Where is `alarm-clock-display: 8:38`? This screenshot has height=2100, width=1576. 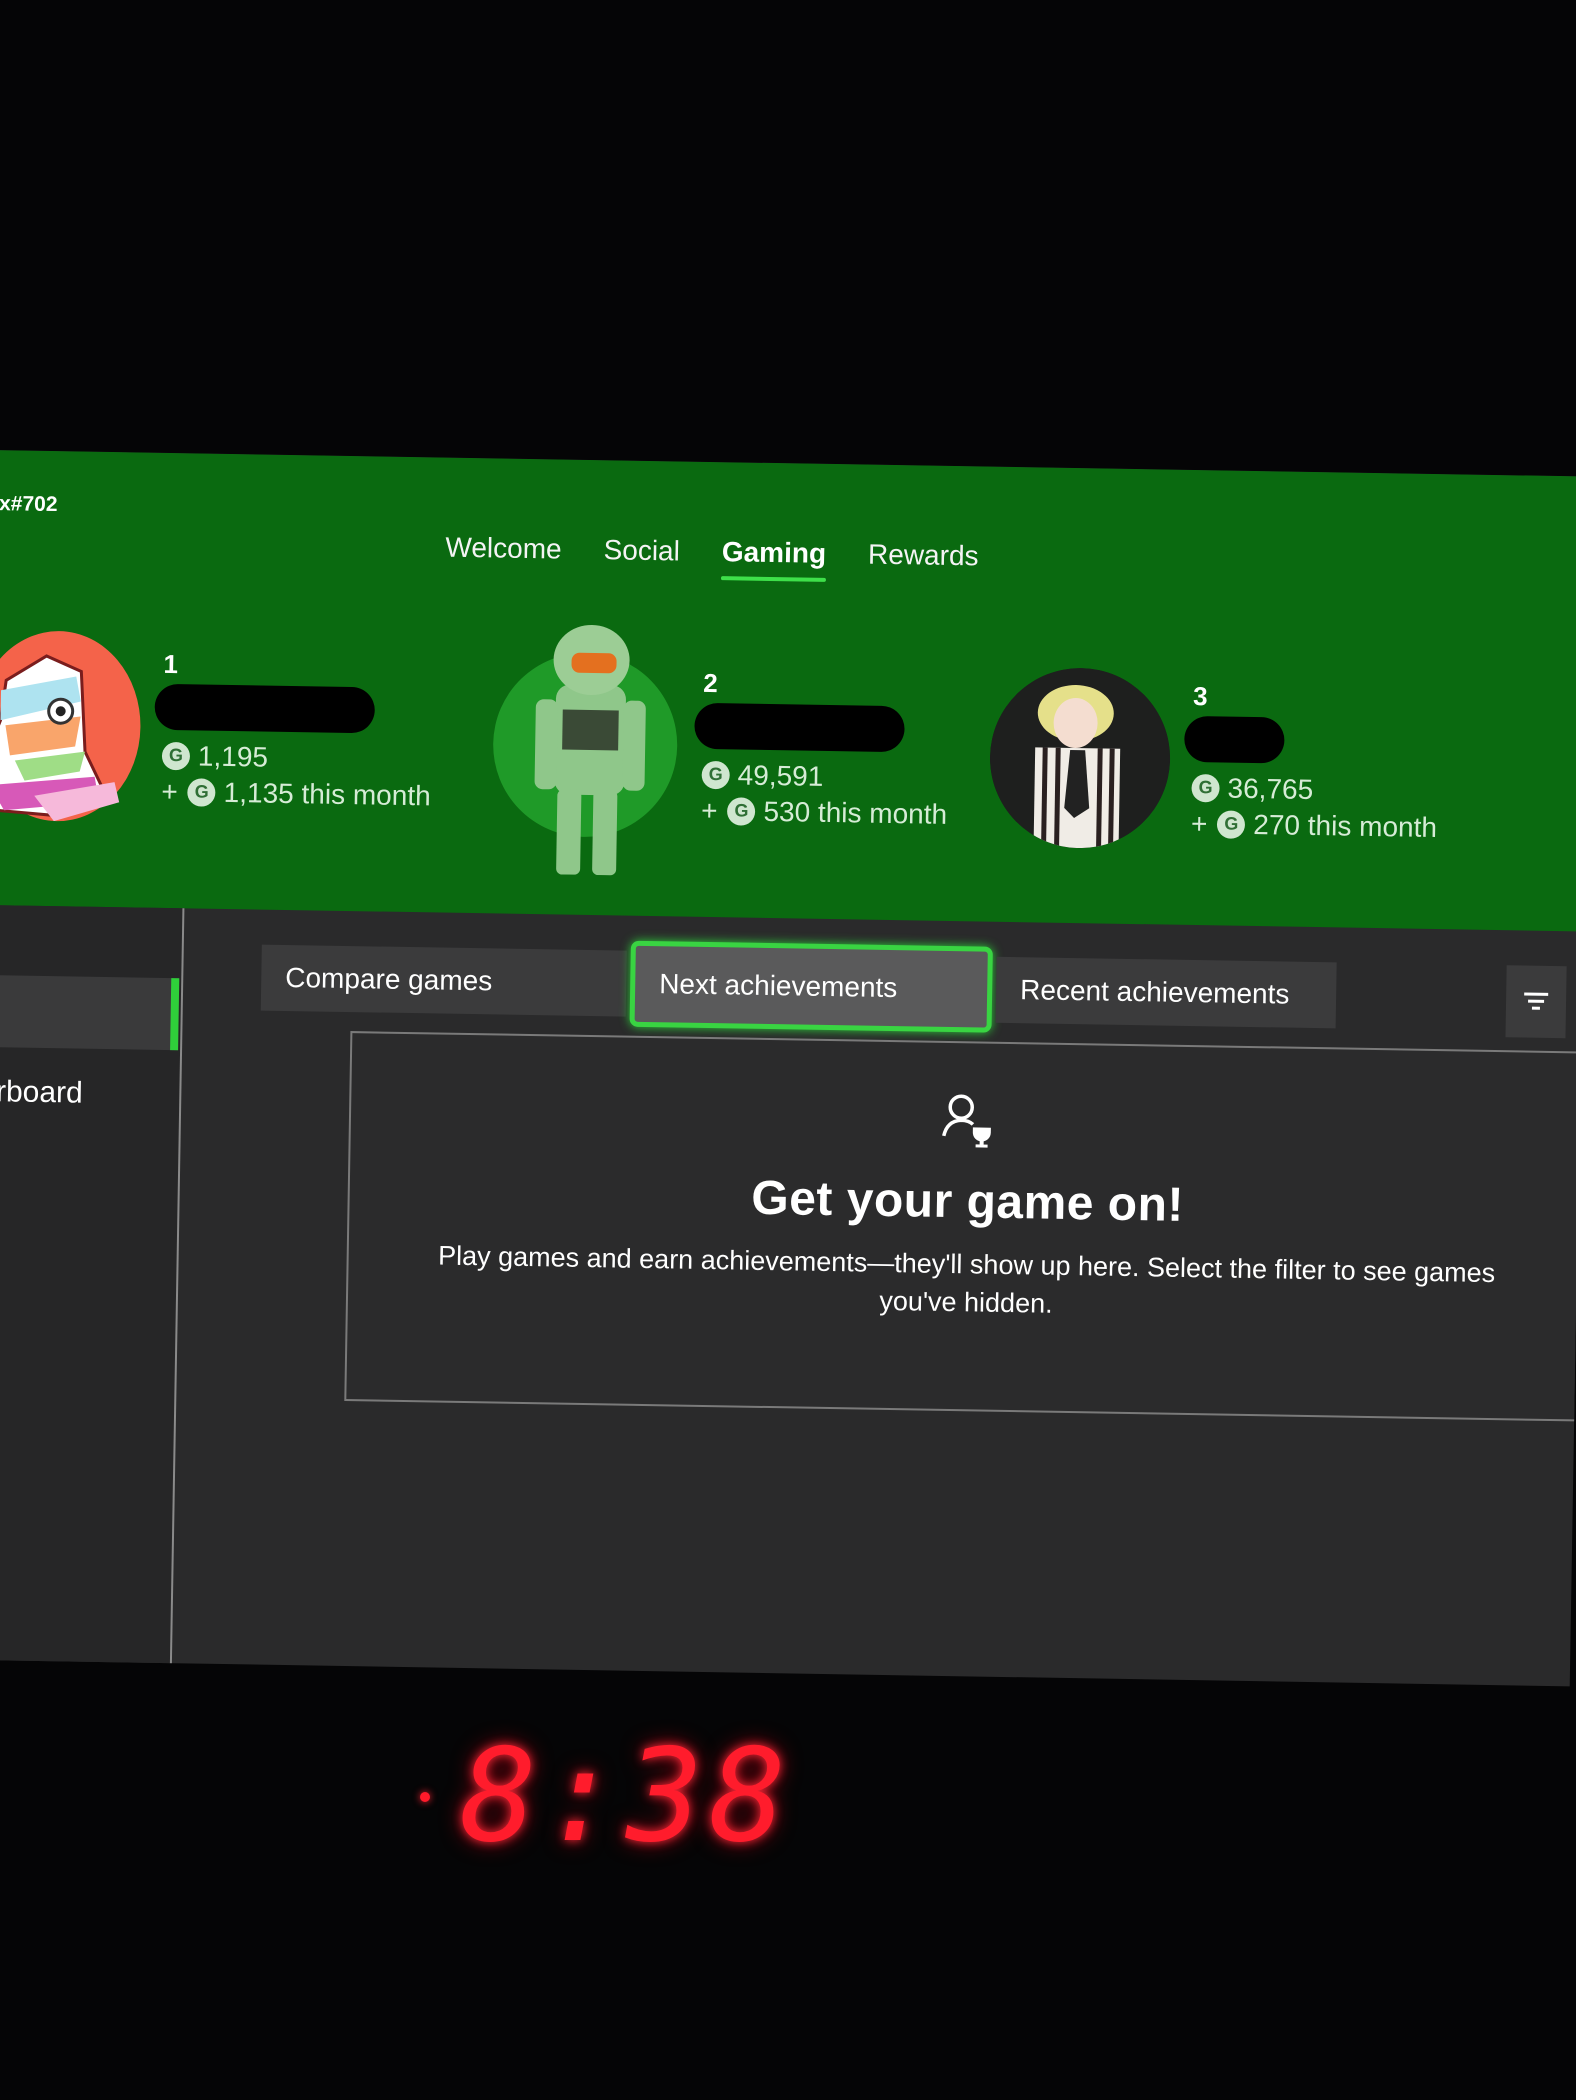 alarm-clock-display: 8:38 is located at coordinates (606, 1796).